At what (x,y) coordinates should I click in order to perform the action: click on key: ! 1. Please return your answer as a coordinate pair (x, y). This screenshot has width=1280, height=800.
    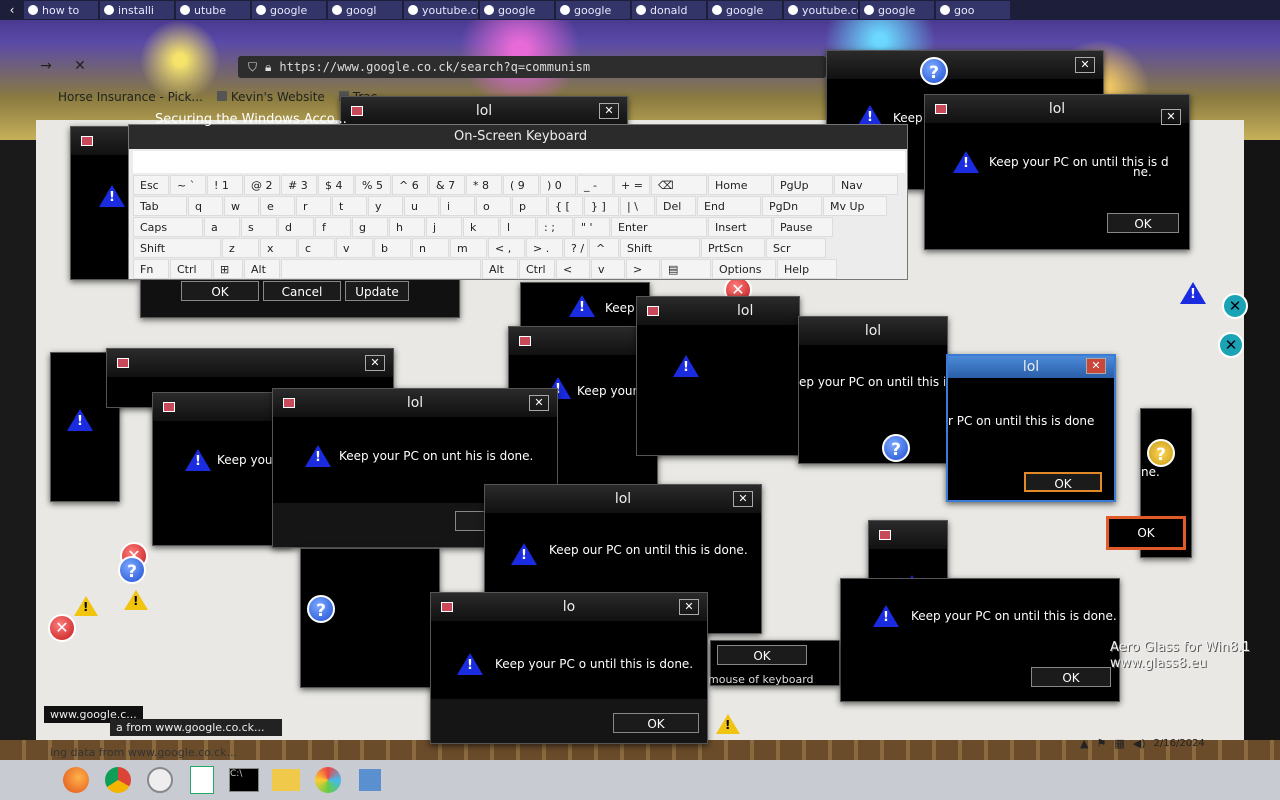
    Looking at the image, I should click on (225, 185).